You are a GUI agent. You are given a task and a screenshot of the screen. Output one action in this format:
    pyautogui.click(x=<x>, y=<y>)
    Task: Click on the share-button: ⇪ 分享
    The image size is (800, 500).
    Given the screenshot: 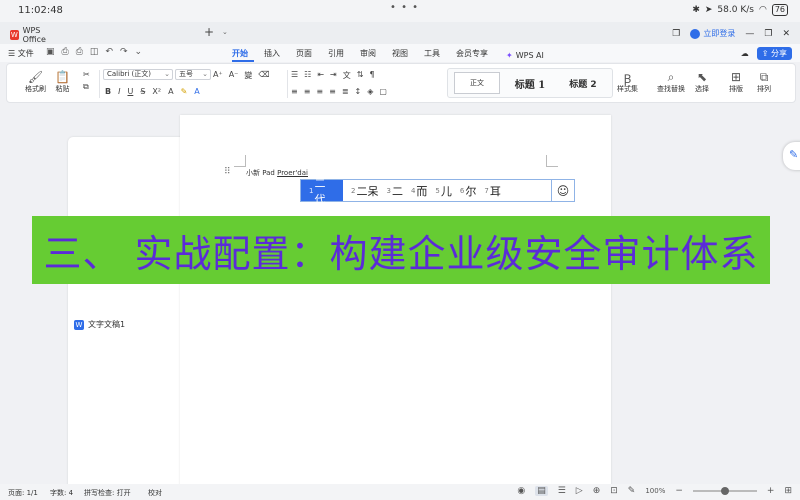 What is the action you would take?
    pyautogui.click(x=774, y=53)
    